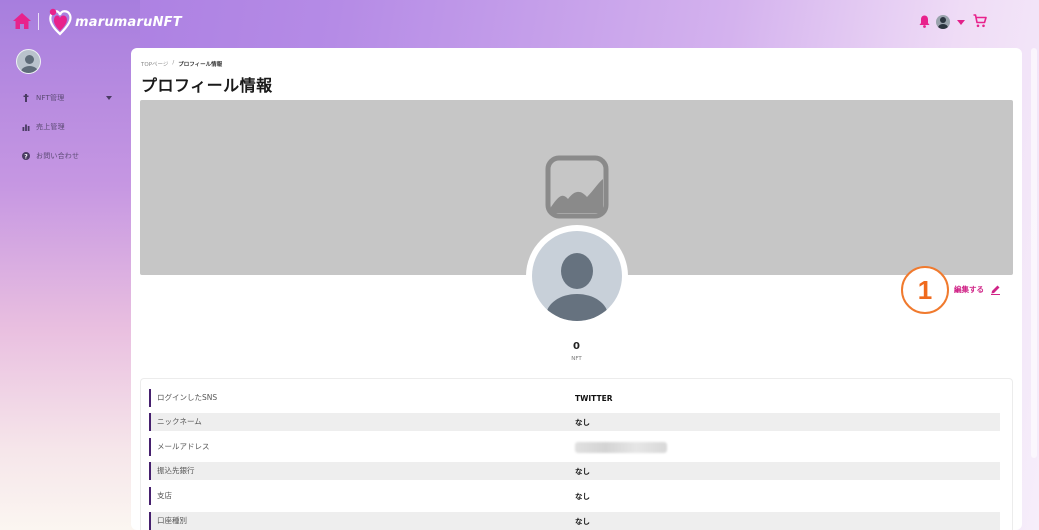  I want to click on table-row: ニックネーム なし, so click(574, 422).